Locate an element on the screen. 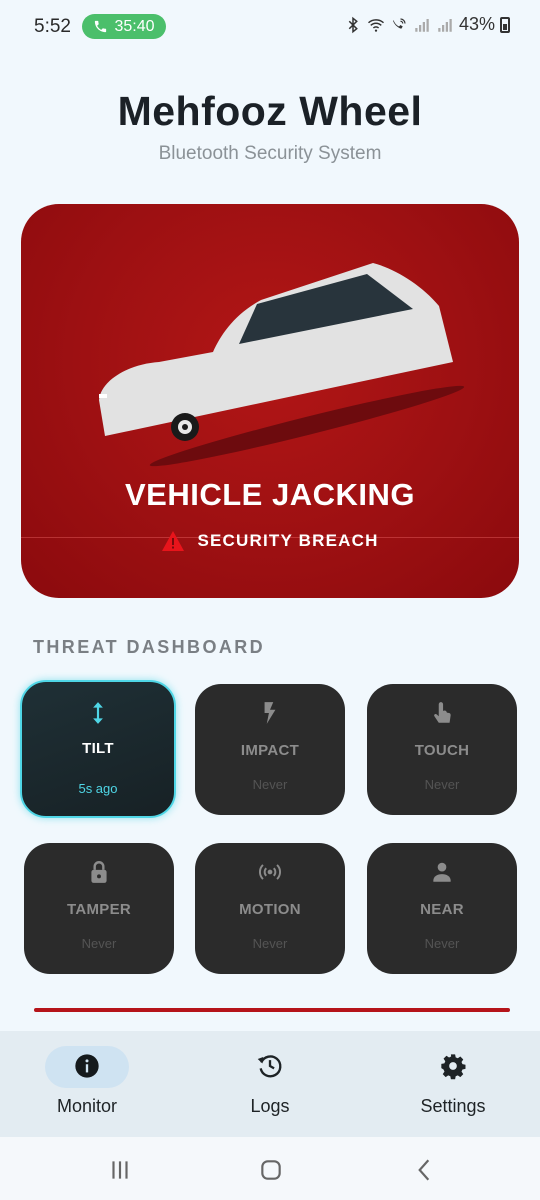 This screenshot has height=1200, width=540. vertical-arrows-icon is located at coordinates (98, 713).